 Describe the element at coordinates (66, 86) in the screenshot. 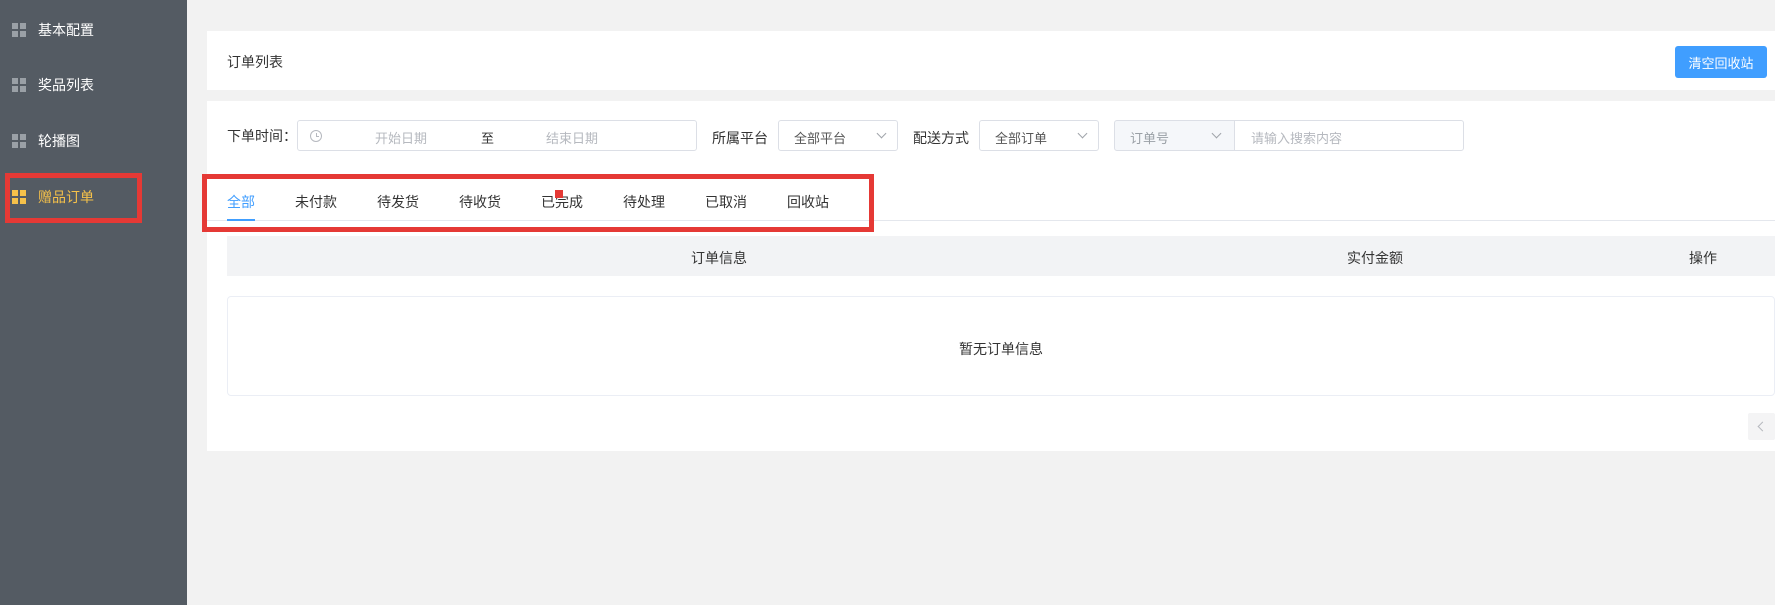

I see `sidebar-item-label: 奖品列表` at that location.